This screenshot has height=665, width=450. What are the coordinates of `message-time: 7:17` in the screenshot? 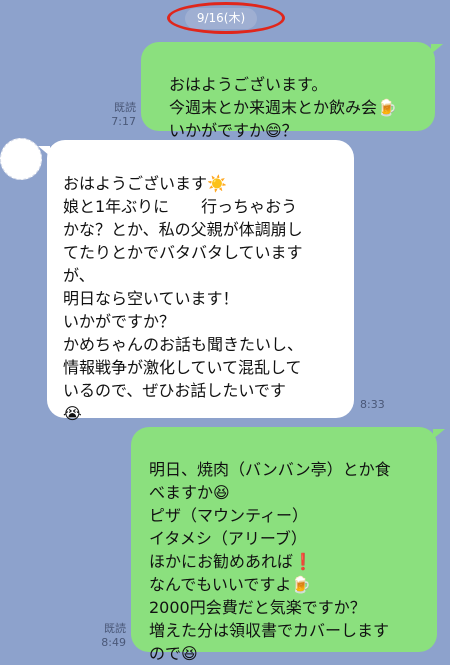 It's located at (123, 121).